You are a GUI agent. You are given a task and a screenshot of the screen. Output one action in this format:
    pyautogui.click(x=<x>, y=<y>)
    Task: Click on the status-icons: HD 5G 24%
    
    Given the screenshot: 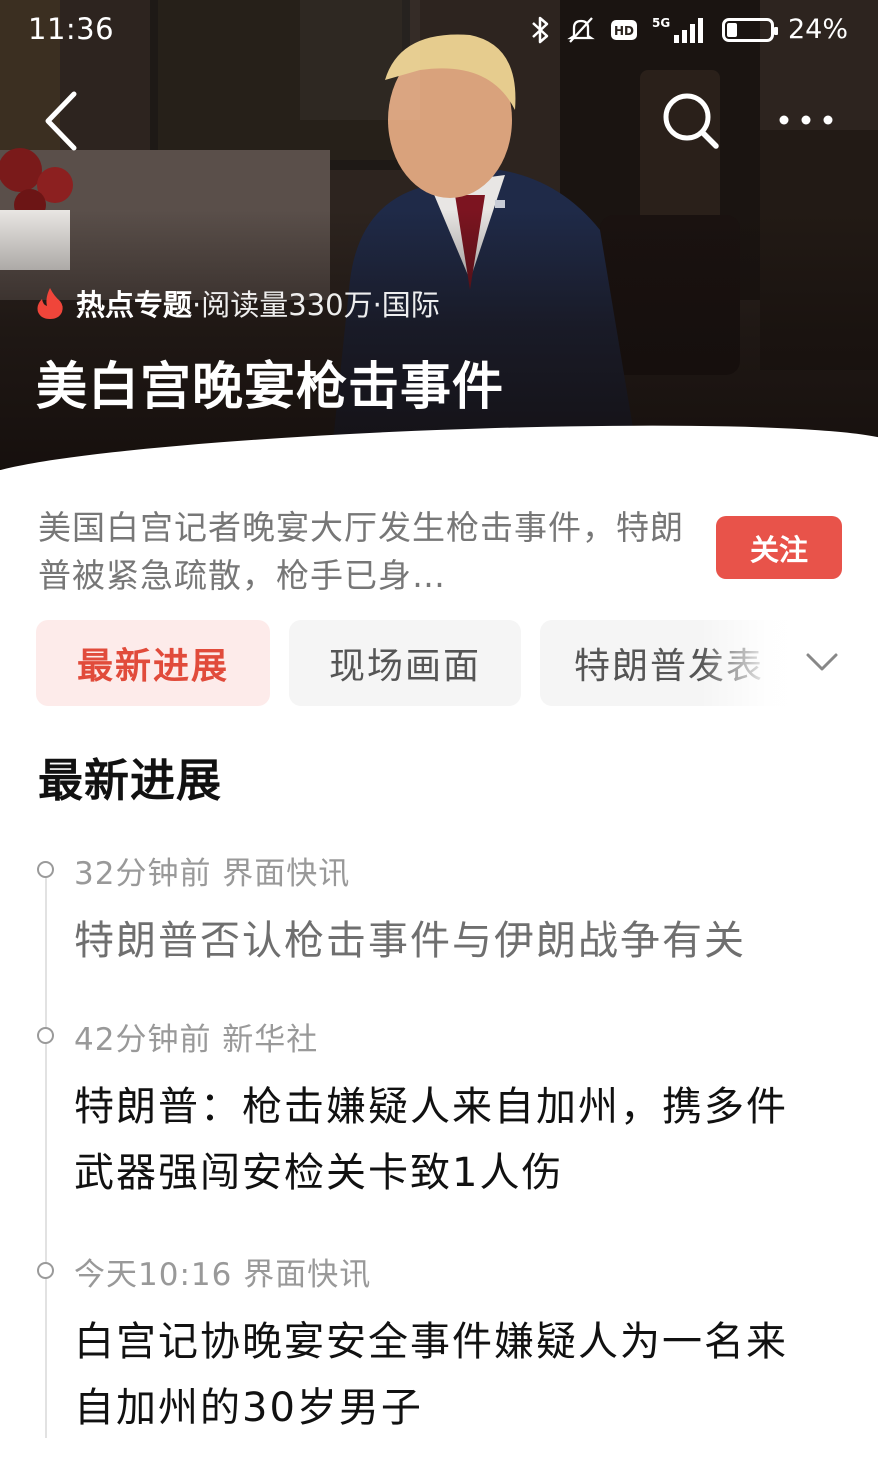 What is the action you would take?
    pyautogui.click(x=689, y=29)
    